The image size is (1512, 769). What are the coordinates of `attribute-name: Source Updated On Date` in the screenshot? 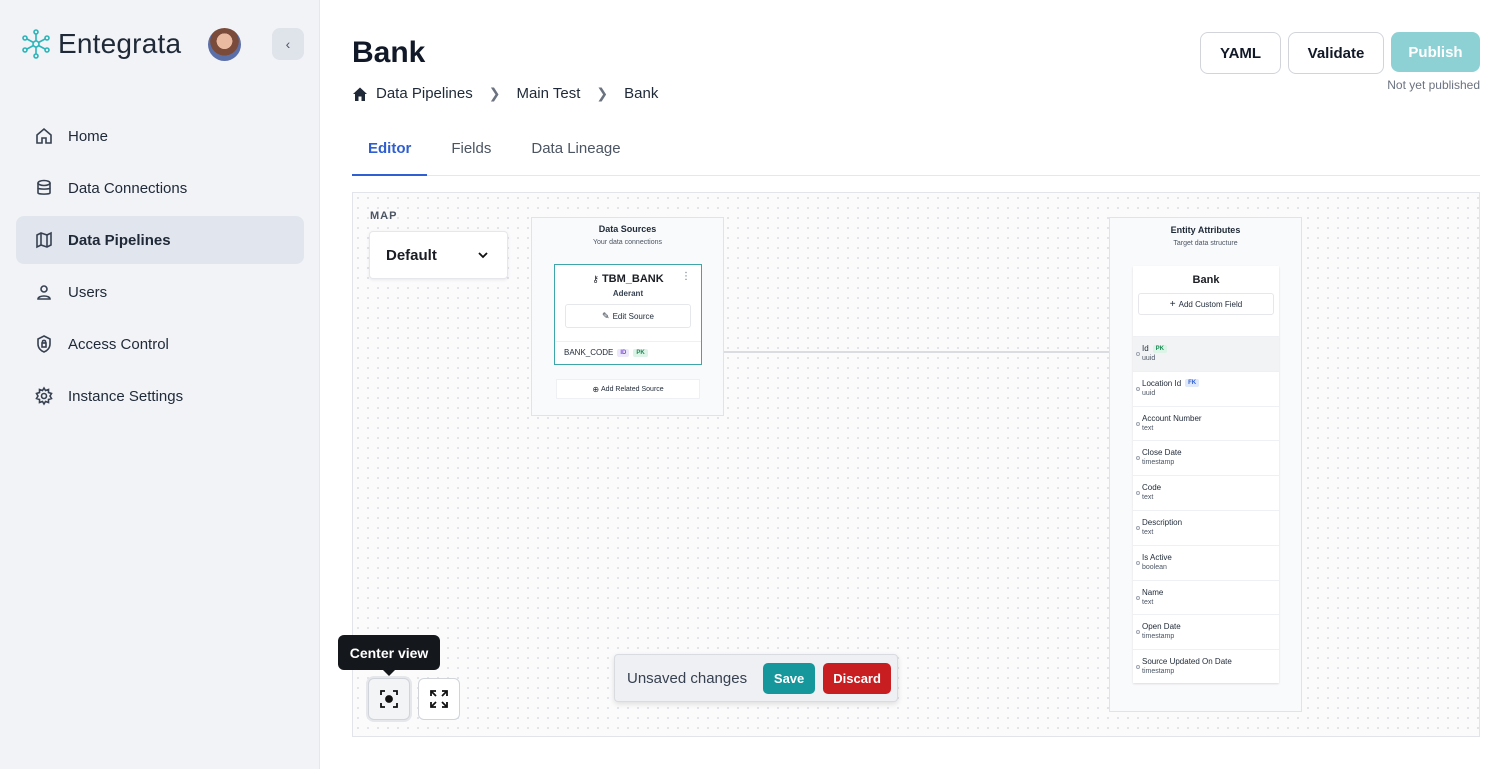 It's located at (1187, 662).